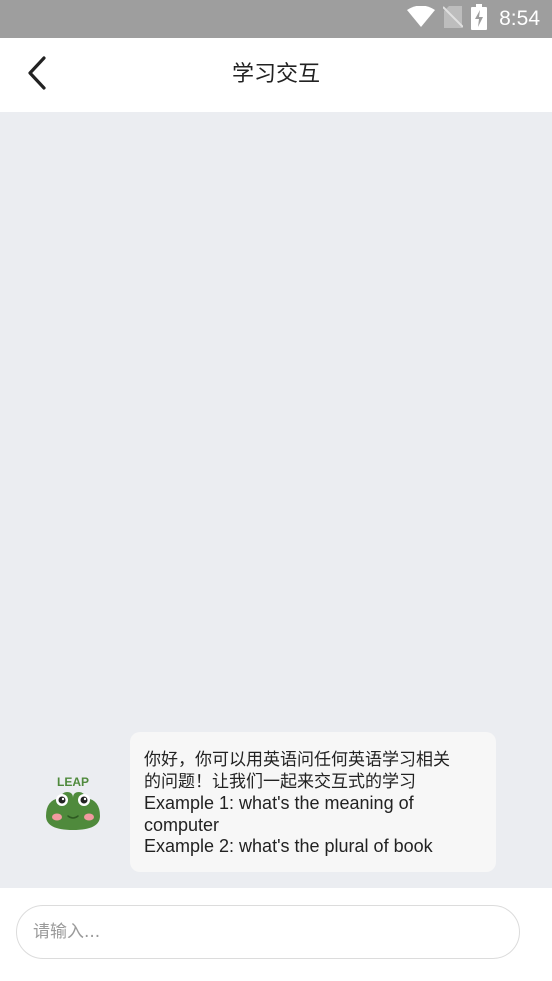 The height and width of the screenshot is (981, 552). What do you see at coordinates (421, 18) in the screenshot?
I see `wifi-icon` at bounding box center [421, 18].